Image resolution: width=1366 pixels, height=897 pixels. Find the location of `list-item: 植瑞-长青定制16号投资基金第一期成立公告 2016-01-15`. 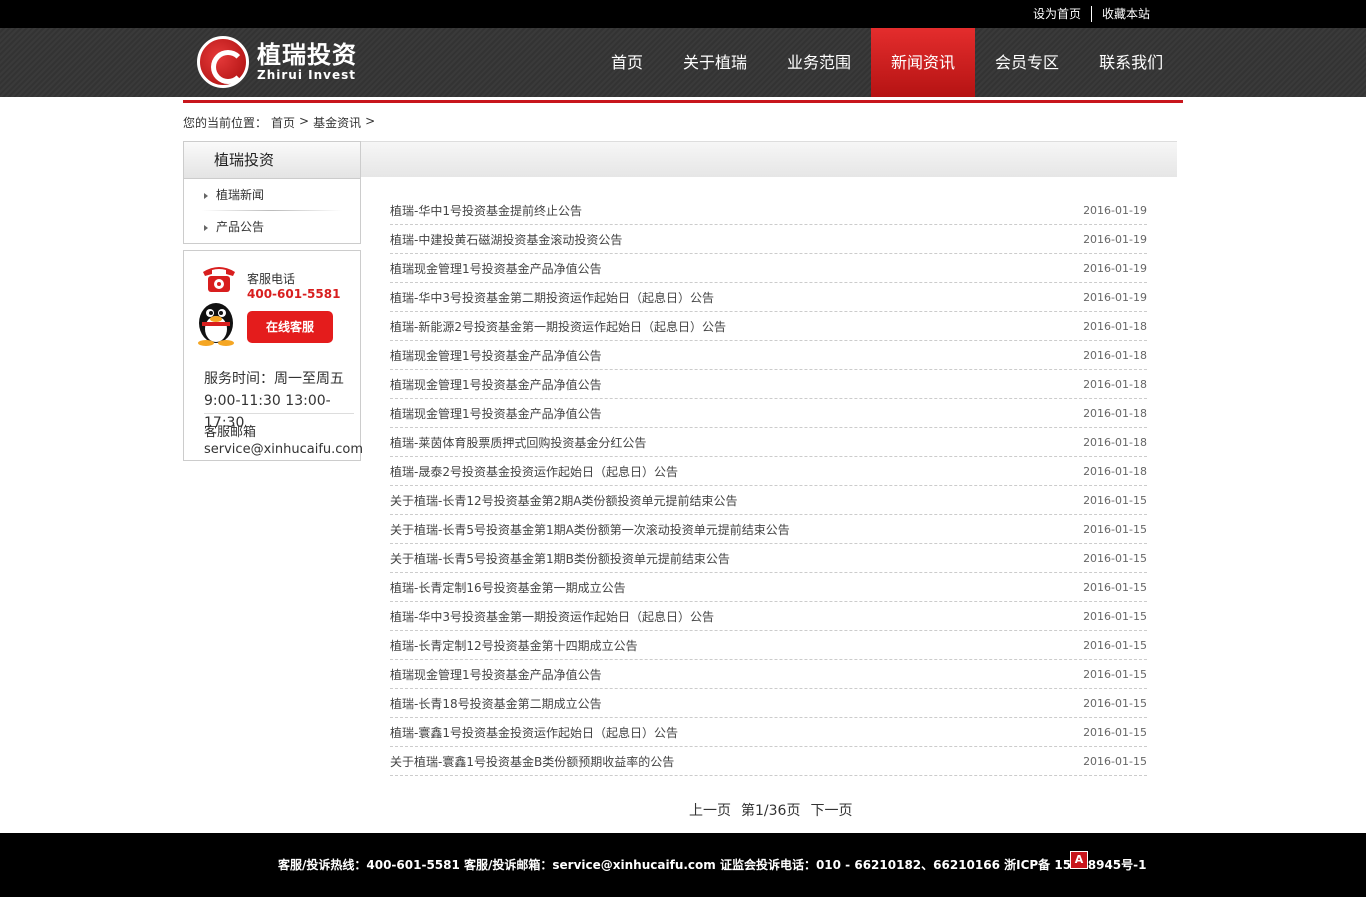

list-item: 植瑞-长青定制16号投资基金第一期成立公告 2016-01-15 is located at coordinates (768, 587).